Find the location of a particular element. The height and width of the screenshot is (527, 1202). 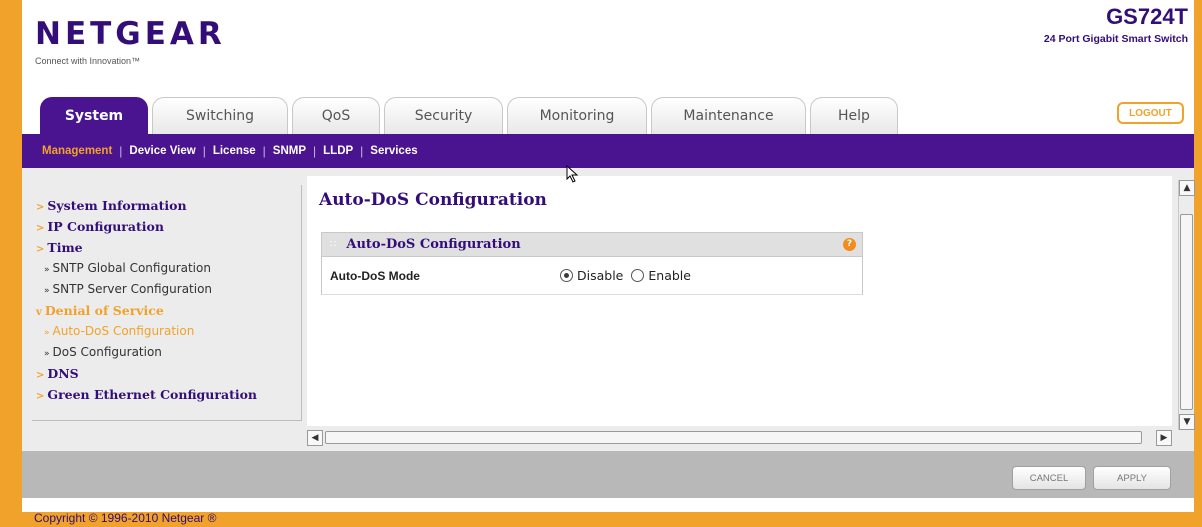

sidebar-item-label: Green Ethernet Configuration is located at coordinates (152, 394).